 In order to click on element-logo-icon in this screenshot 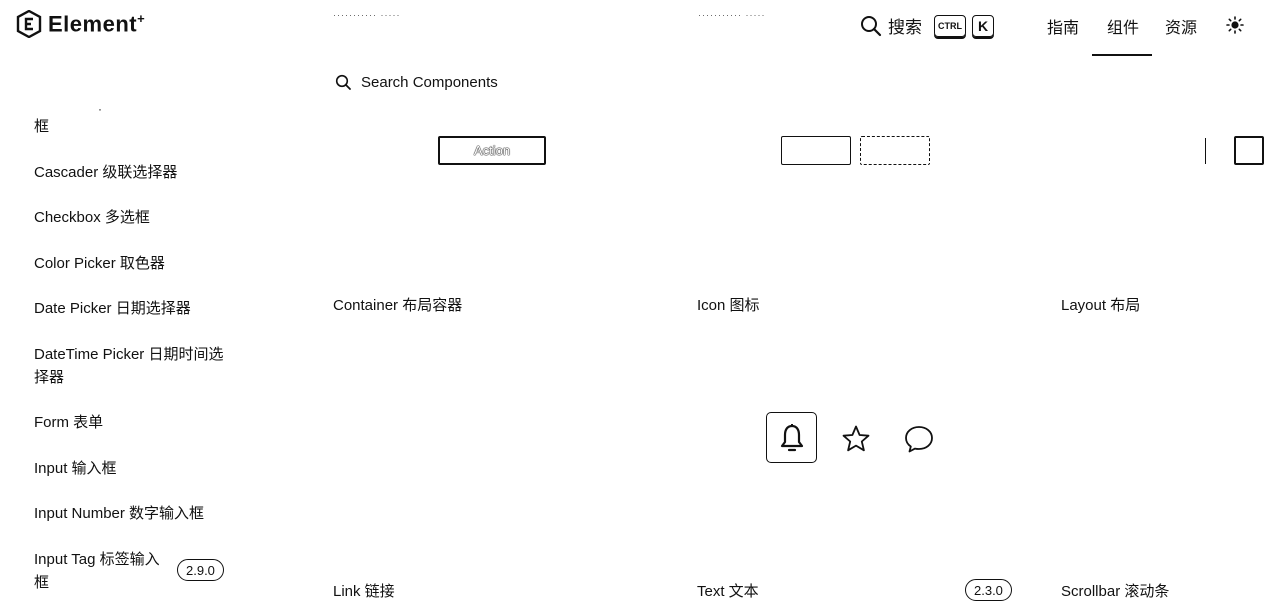, I will do `click(29, 24)`.